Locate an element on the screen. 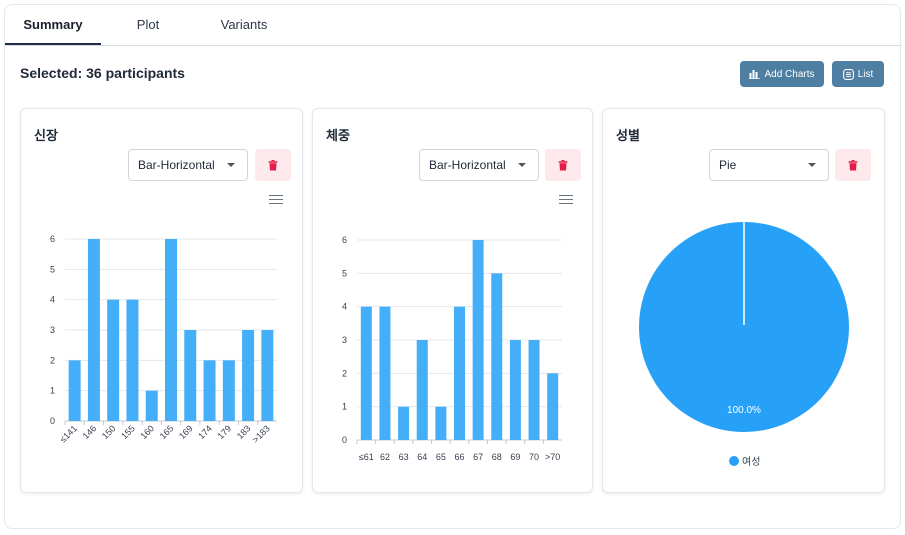 The image size is (905, 535). x-tick-label: 174 is located at coordinates (205, 432).